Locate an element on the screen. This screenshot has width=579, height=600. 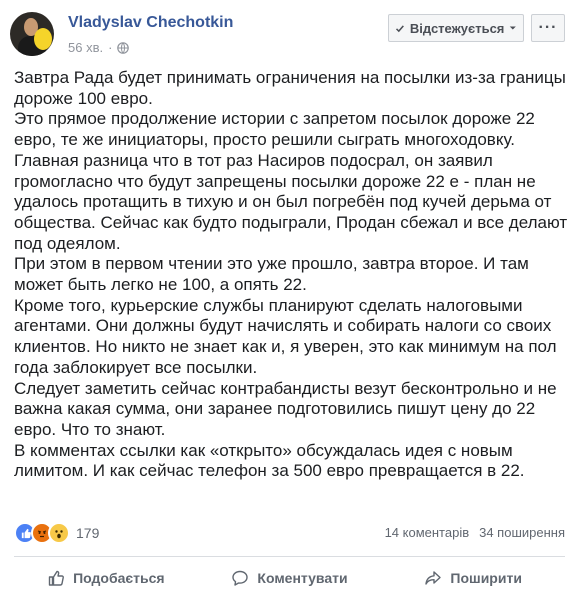
wow-reaction-icon is located at coordinates (59, 533).